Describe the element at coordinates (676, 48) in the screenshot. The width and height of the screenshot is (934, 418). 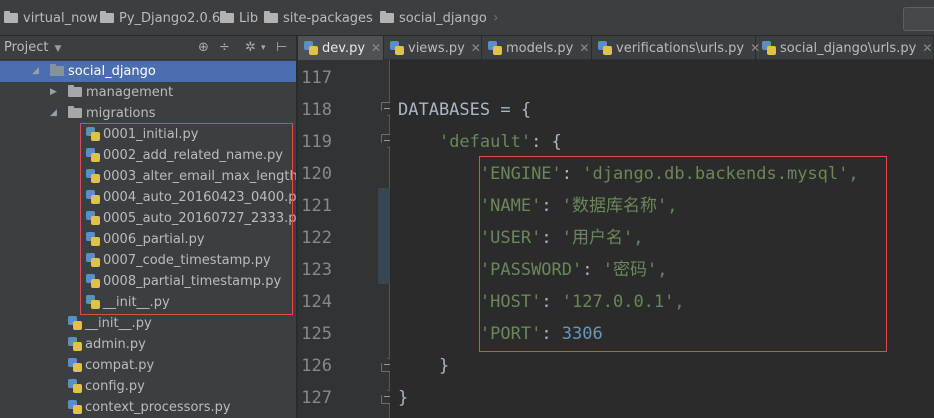
I see `tab-verifications-urls-py: verifications\urls.py ✕` at that location.